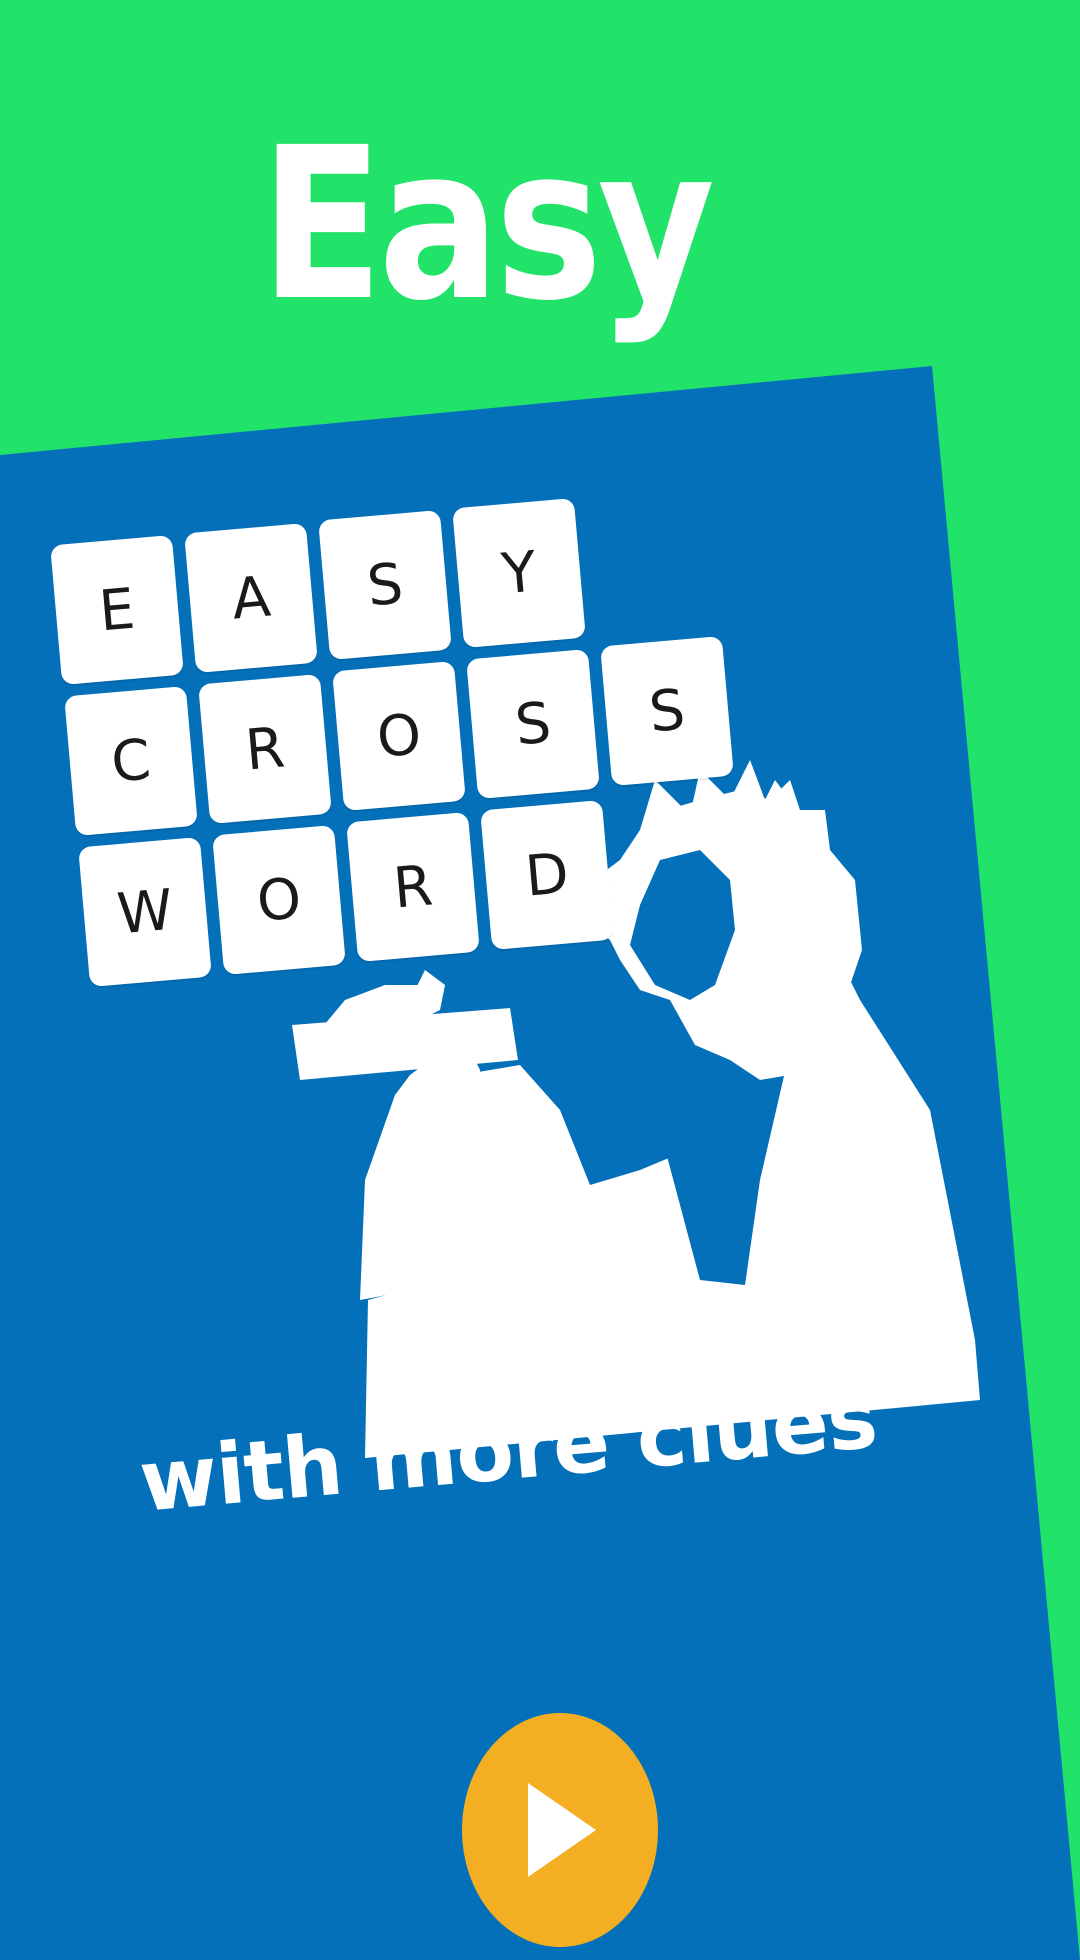 The image size is (1080, 1960). I want to click on play-icon, so click(562, 1830).